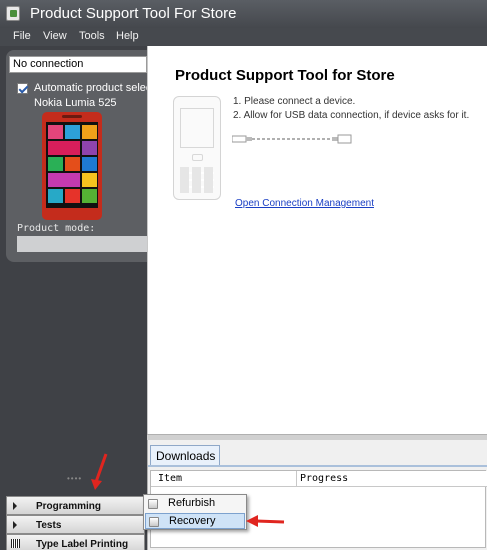 This screenshot has height=550, width=487. I want to click on table-header: Item Progress, so click(319, 479).